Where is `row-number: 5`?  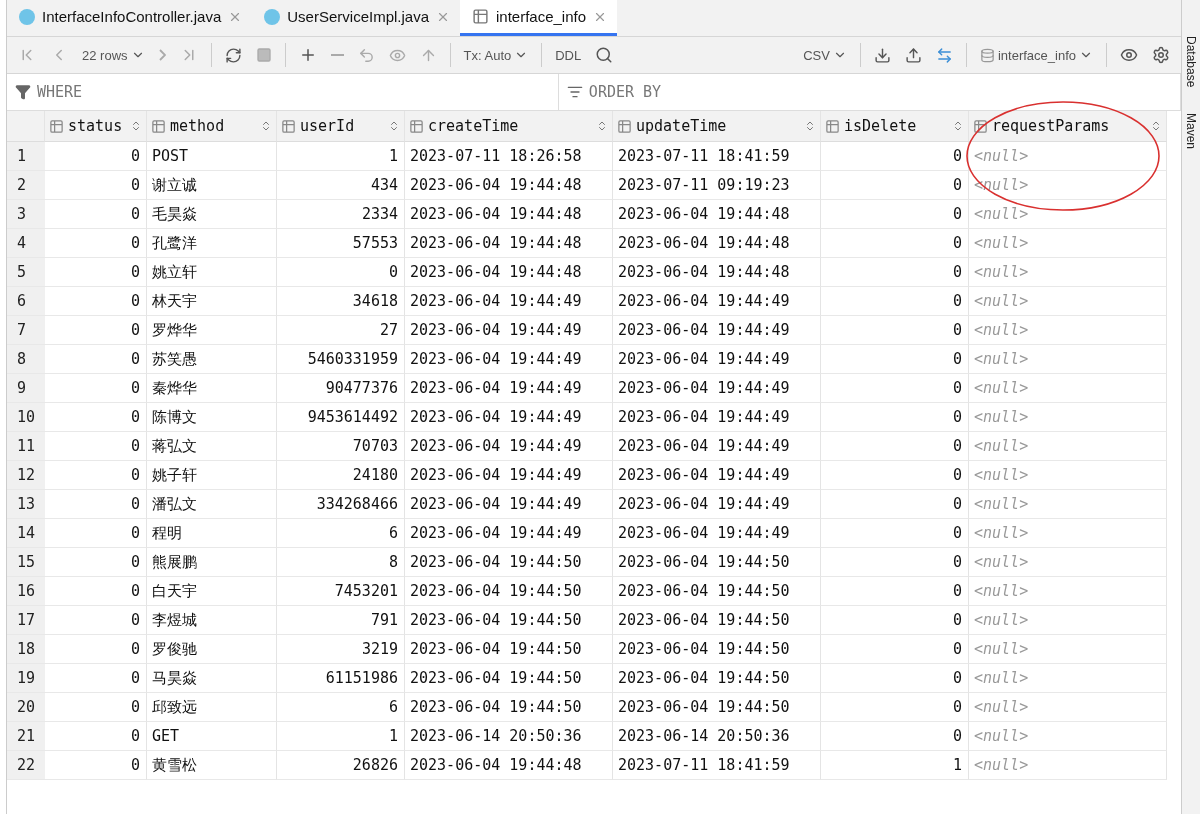 row-number: 5 is located at coordinates (26, 272).